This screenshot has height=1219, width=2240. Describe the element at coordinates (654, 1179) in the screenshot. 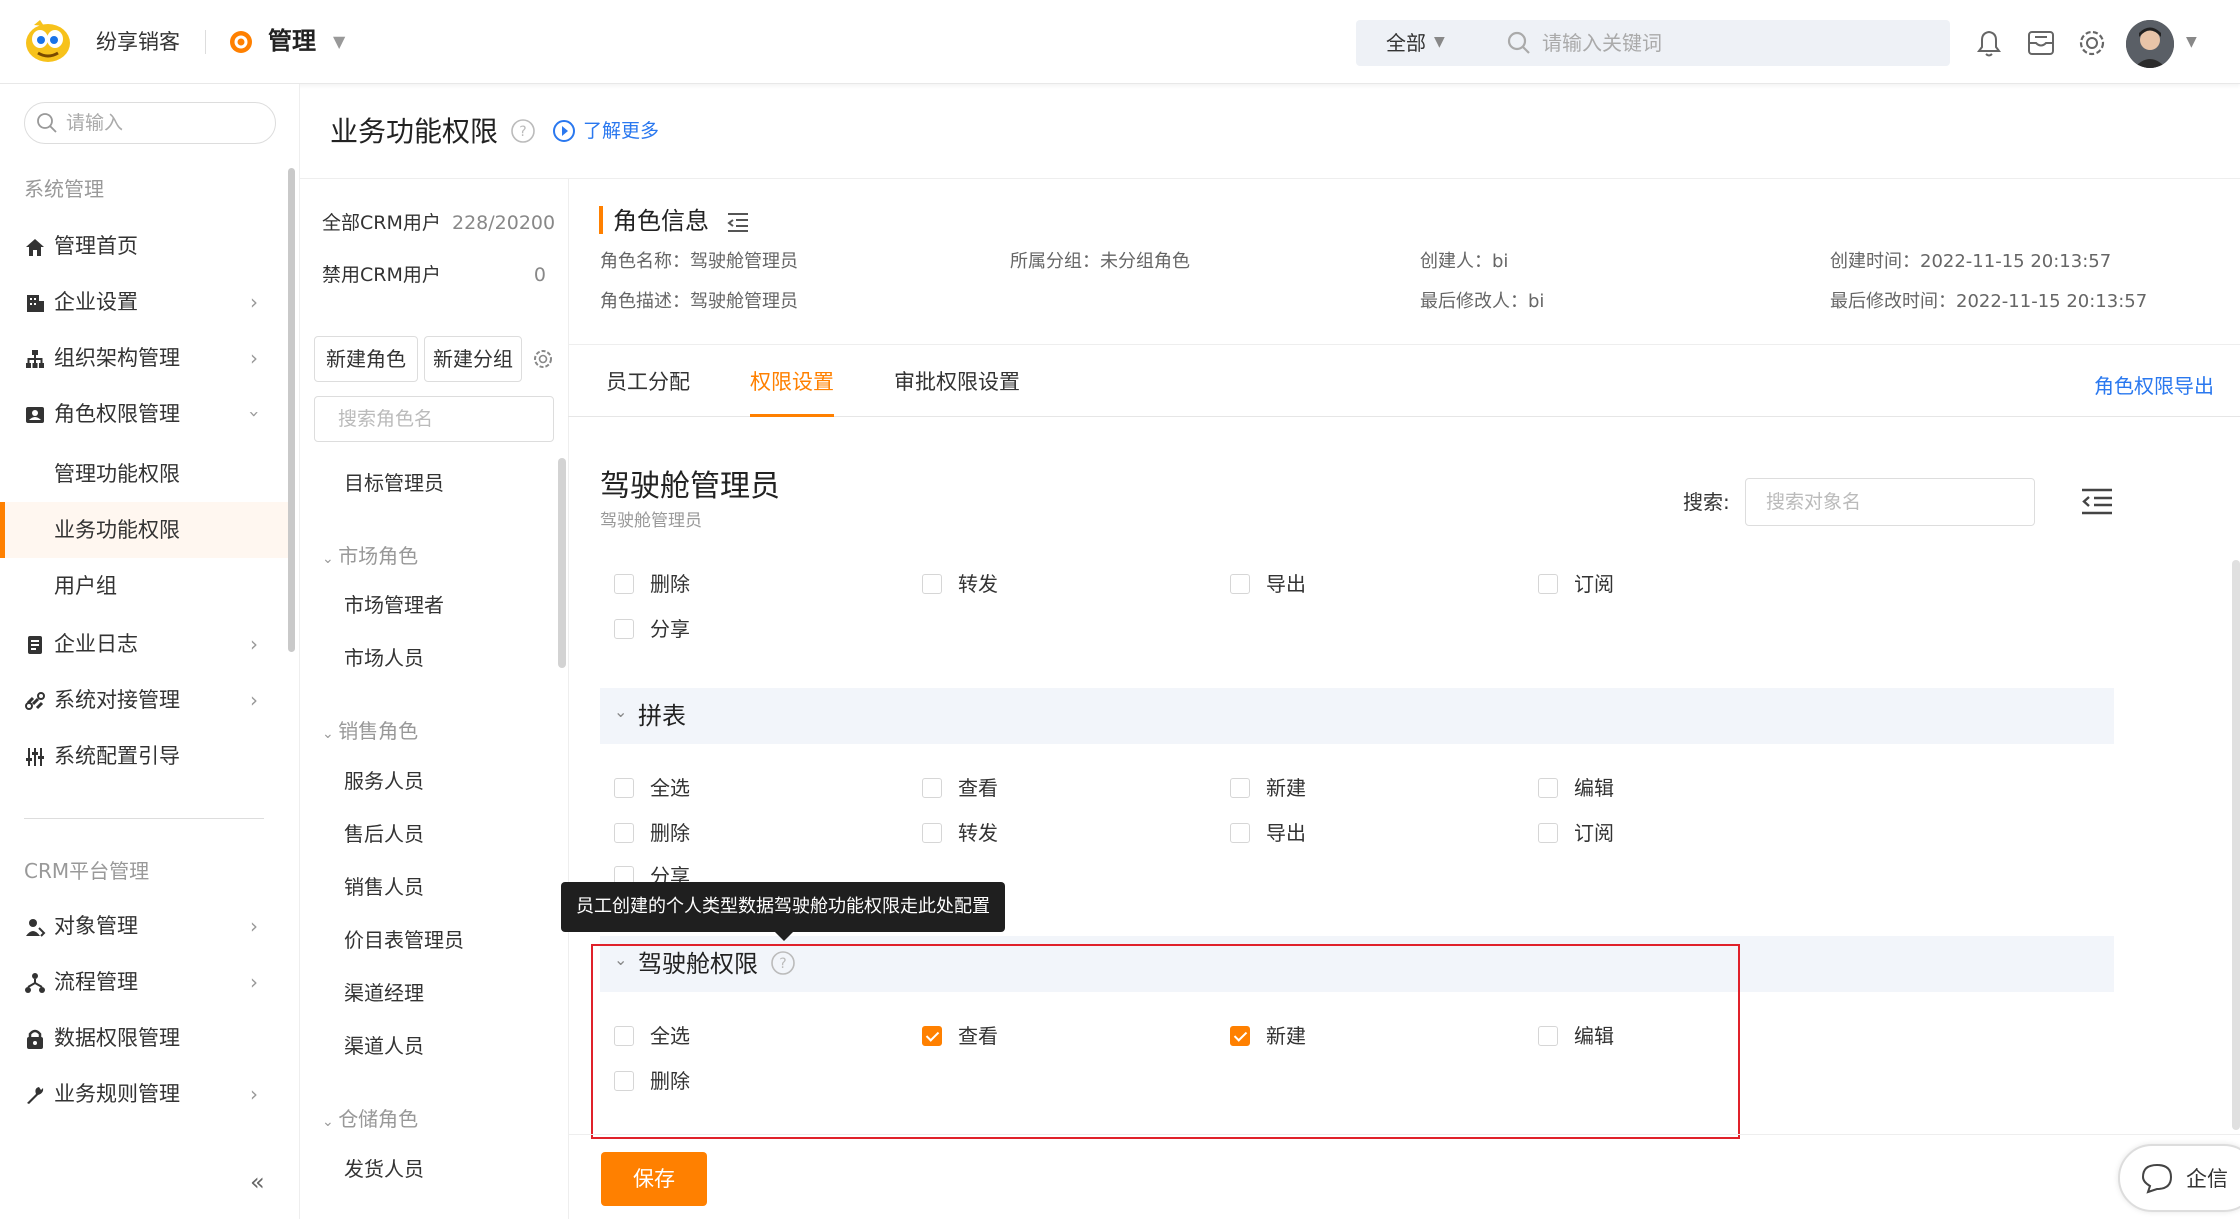

I see `save-button: 保存` at that location.